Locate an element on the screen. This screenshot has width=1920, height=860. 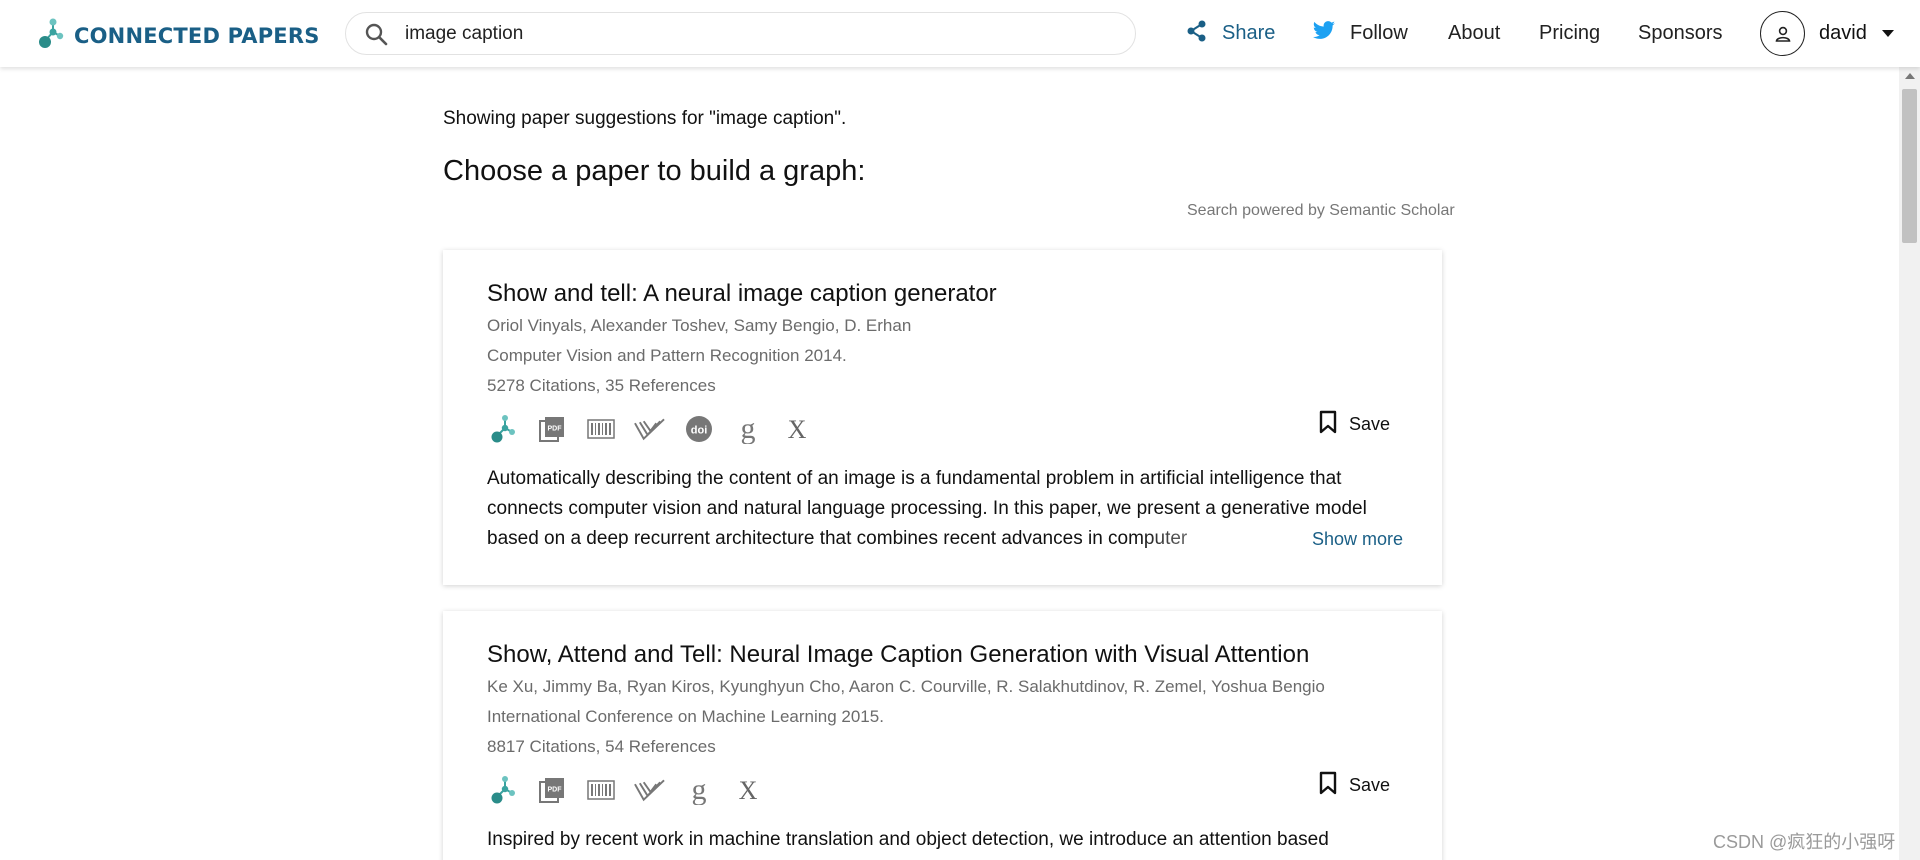
twitter-icon is located at coordinates (1324, 33).